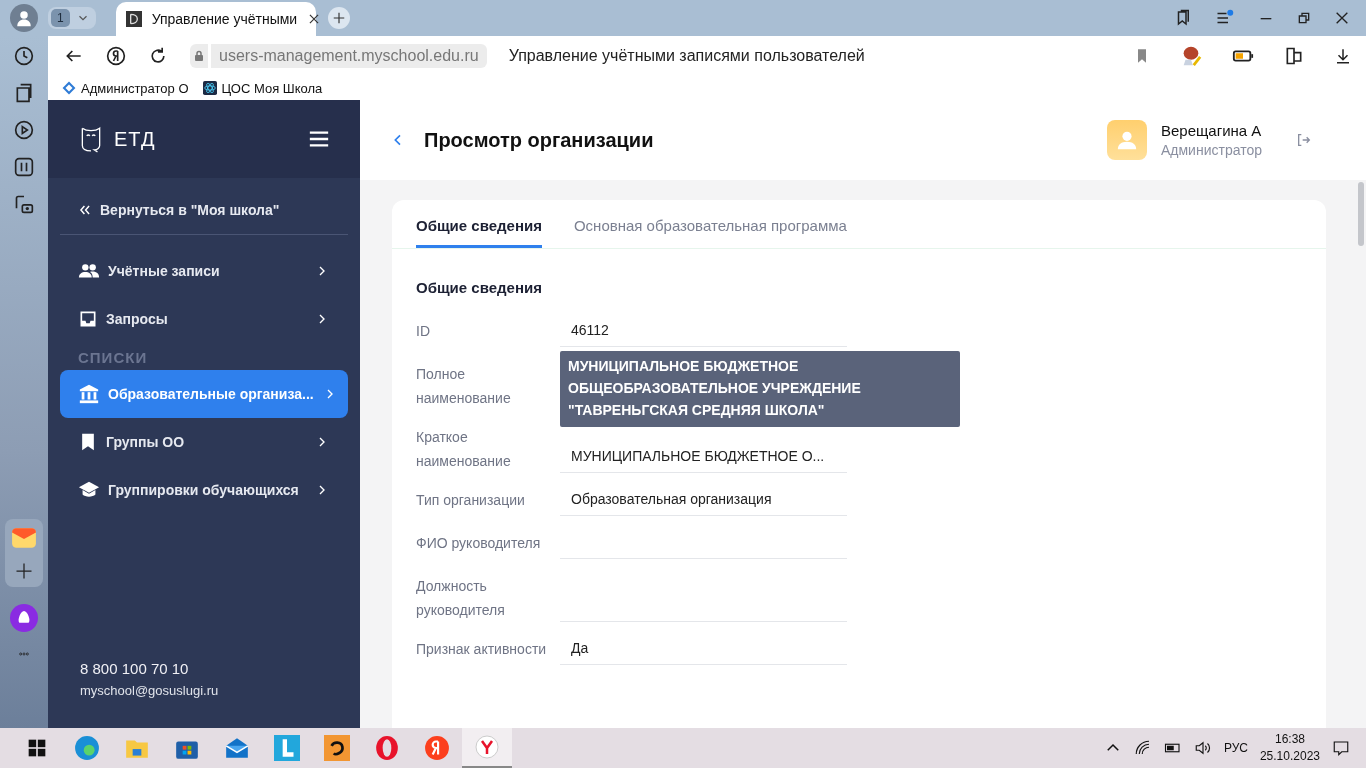  What do you see at coordinates (69, 88) in the screenshot?
I see `diamond-icon` at bounding box center [69, 88].